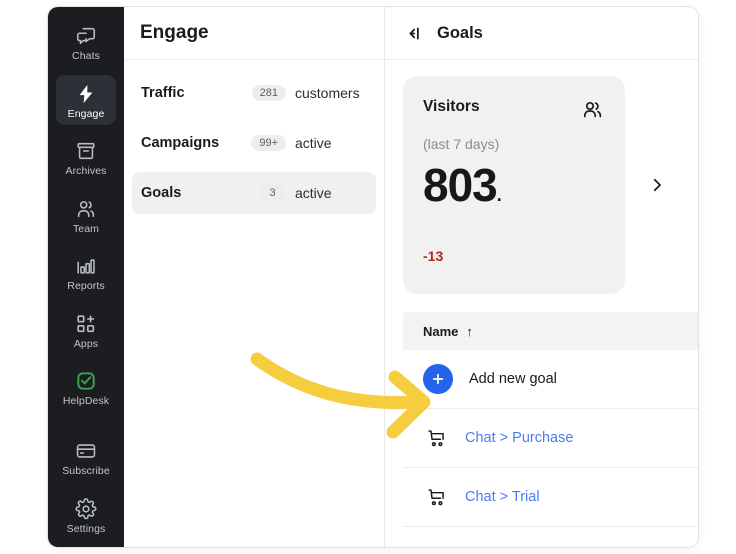  Describe the element at coordinates (86, 381) in the screenshot. I see `helpdesk-icon` at that location.